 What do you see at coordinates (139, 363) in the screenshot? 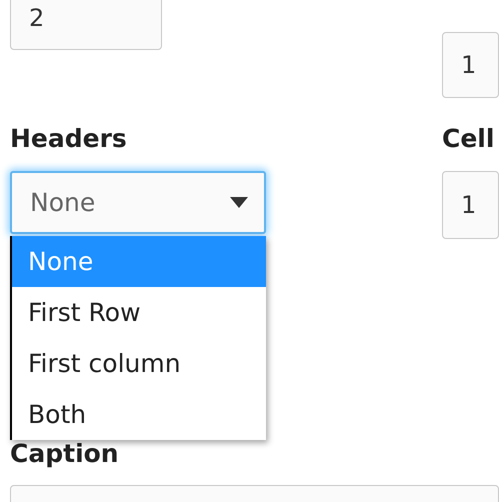
I see `dropdown-option: First column` at bounding box center [139, 363].